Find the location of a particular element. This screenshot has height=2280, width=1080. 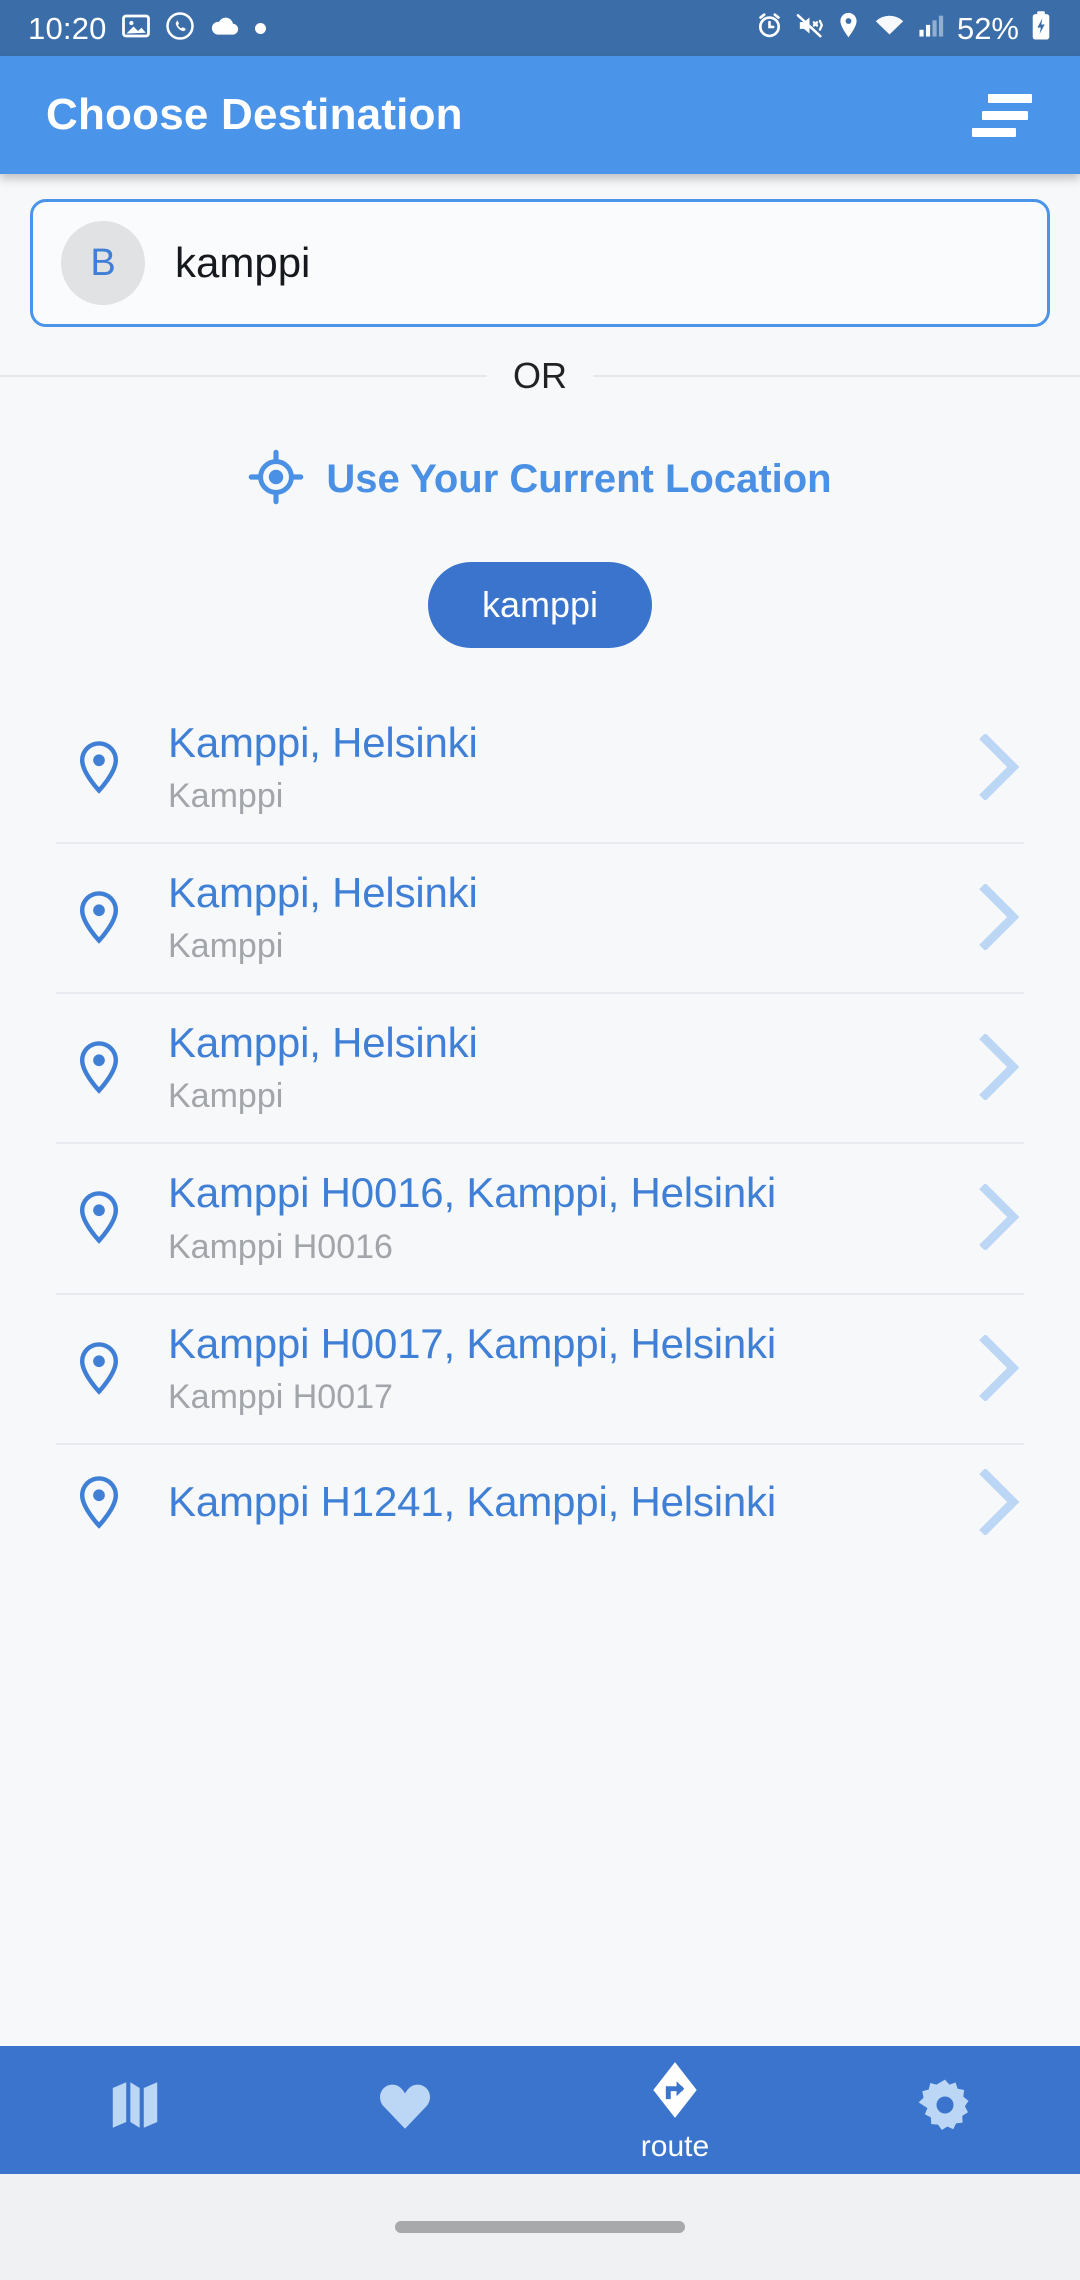

status-bar-left: 10:20 is located at coordinates (147, 28).